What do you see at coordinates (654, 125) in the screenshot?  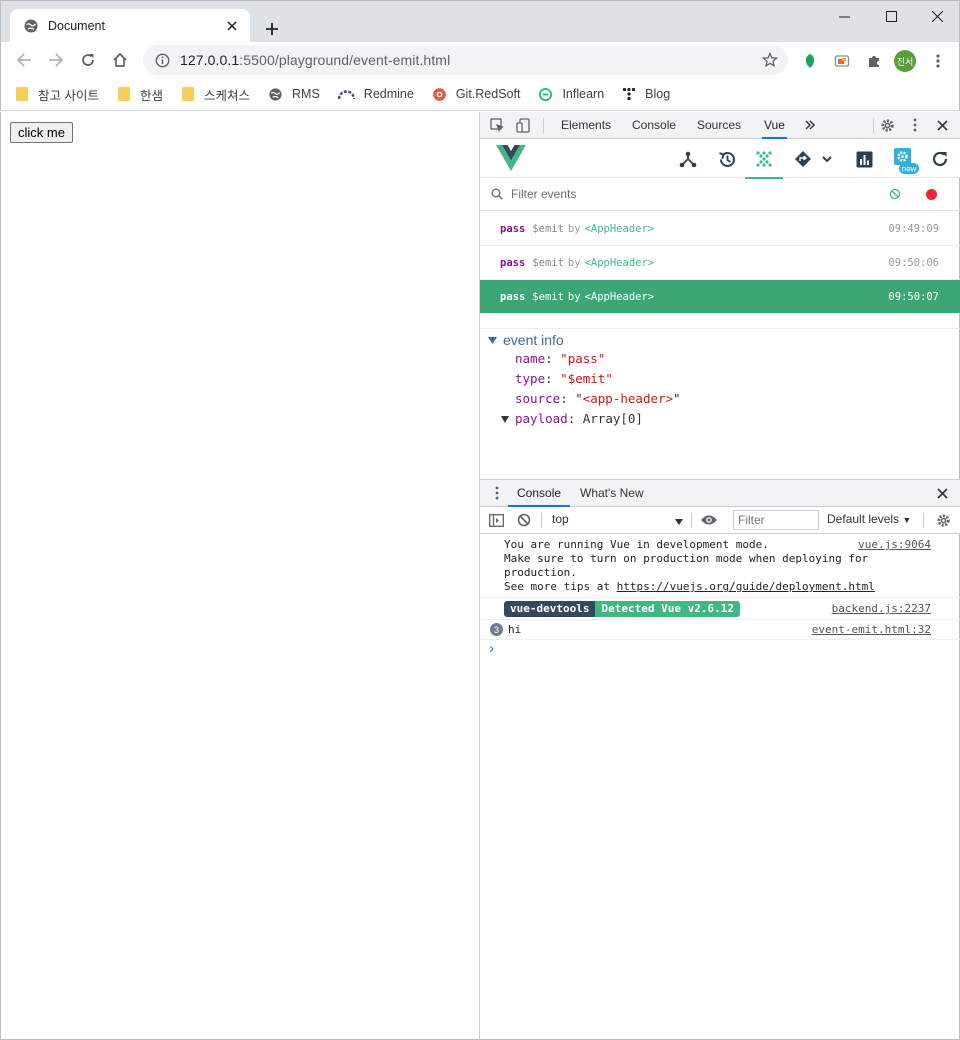 I see `tab-console: Console` at bounding box center [654, 125].